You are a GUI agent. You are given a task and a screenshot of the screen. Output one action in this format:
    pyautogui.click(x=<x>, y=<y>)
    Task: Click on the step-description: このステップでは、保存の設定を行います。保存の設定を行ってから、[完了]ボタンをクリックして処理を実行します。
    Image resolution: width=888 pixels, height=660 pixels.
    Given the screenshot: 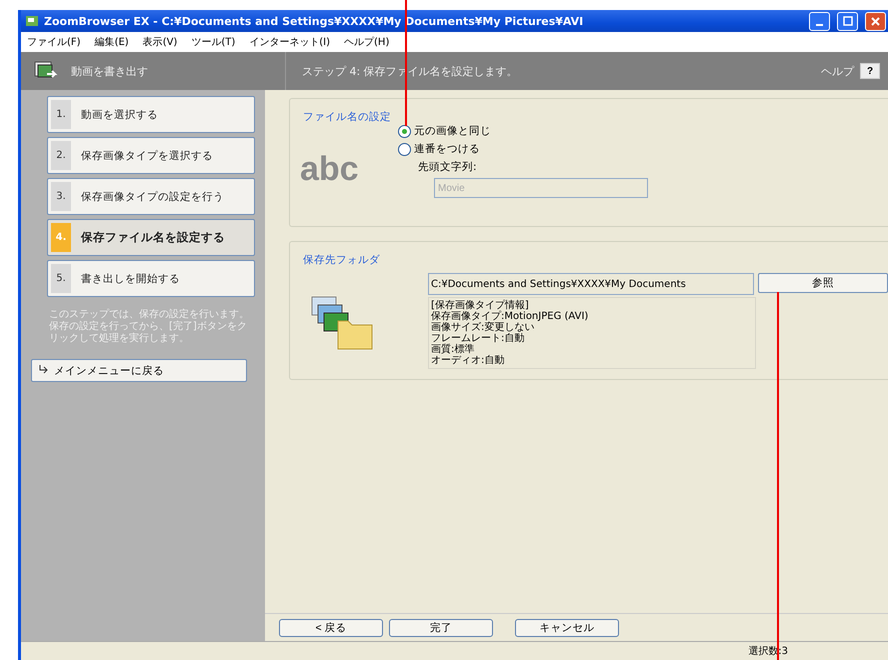 What is the action you would take?
    pyautogui.click(x=149, y=327)
    